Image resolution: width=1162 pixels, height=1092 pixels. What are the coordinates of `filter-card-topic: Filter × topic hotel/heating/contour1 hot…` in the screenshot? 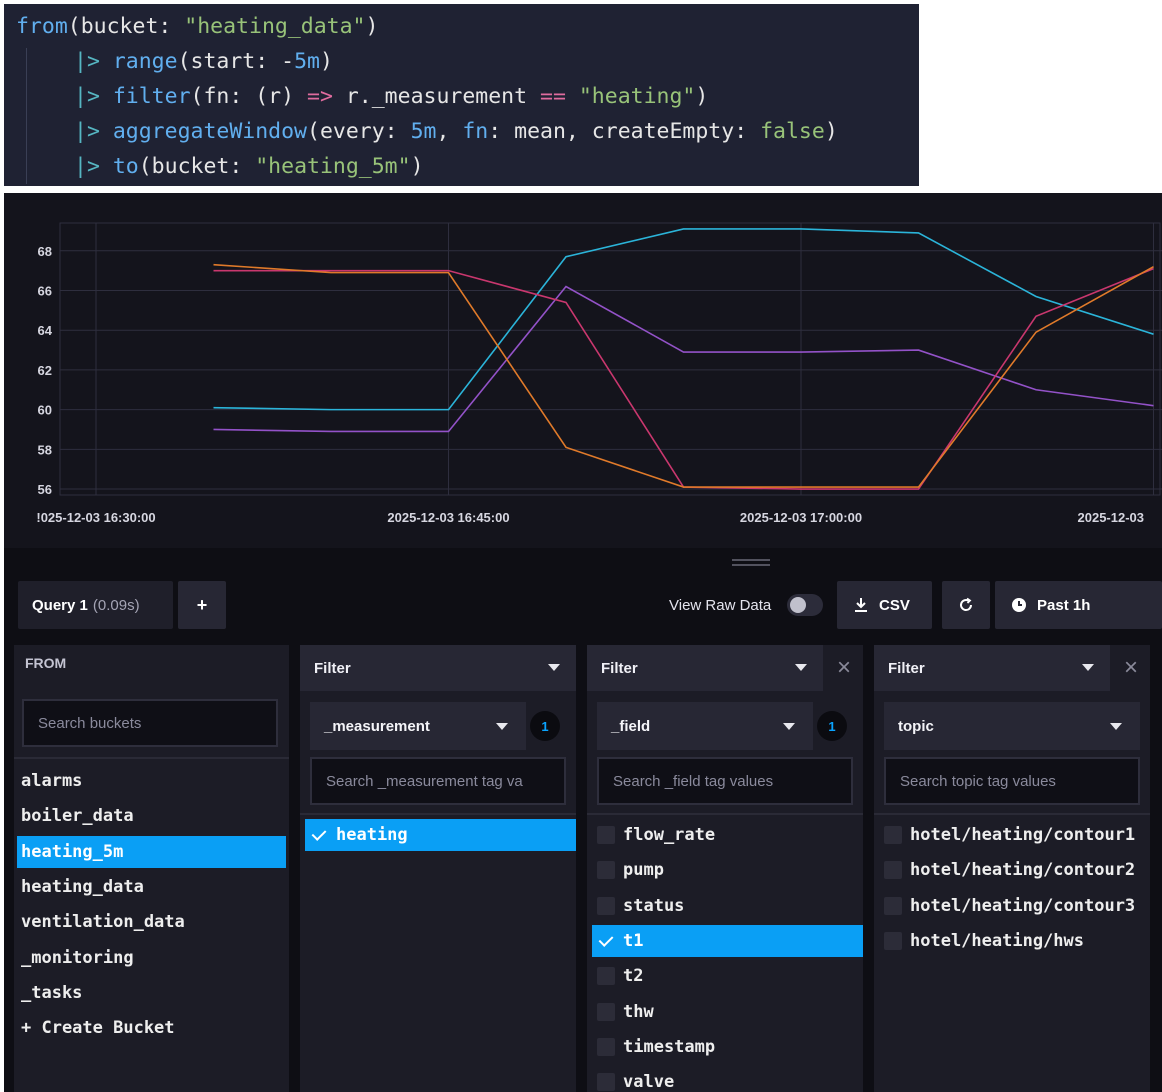 It's located at (1012, 868).